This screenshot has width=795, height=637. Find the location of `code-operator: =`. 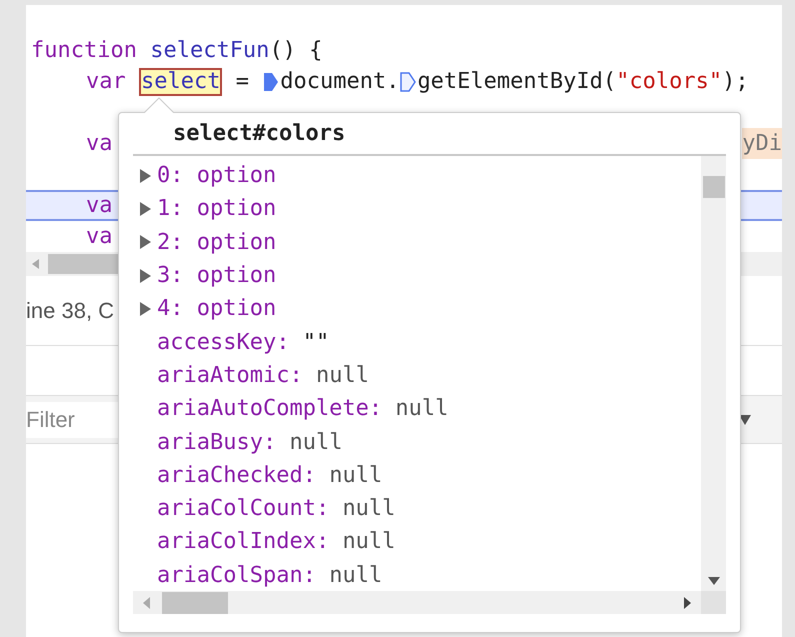

code-operator: = is located at coordinates (242, 82).